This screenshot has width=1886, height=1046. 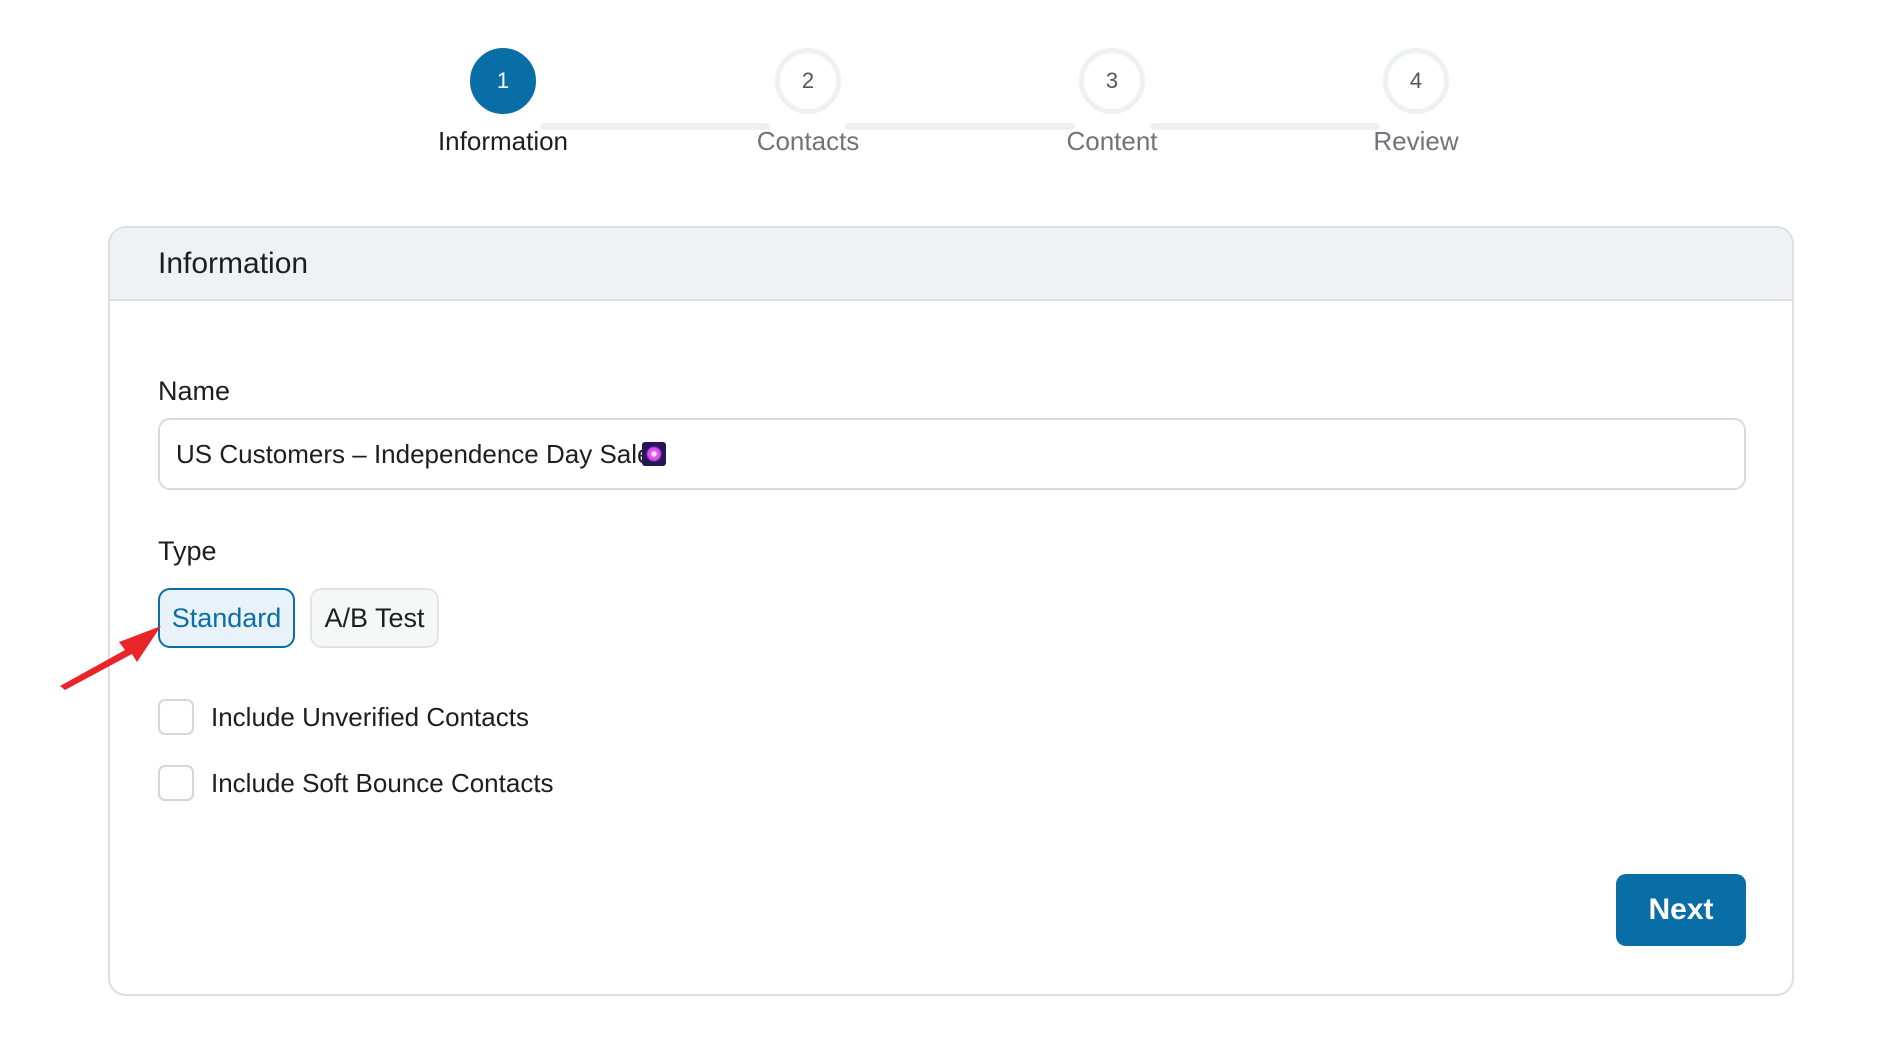 I want to click on step-label: Contacts, so click(x=808, y=141).